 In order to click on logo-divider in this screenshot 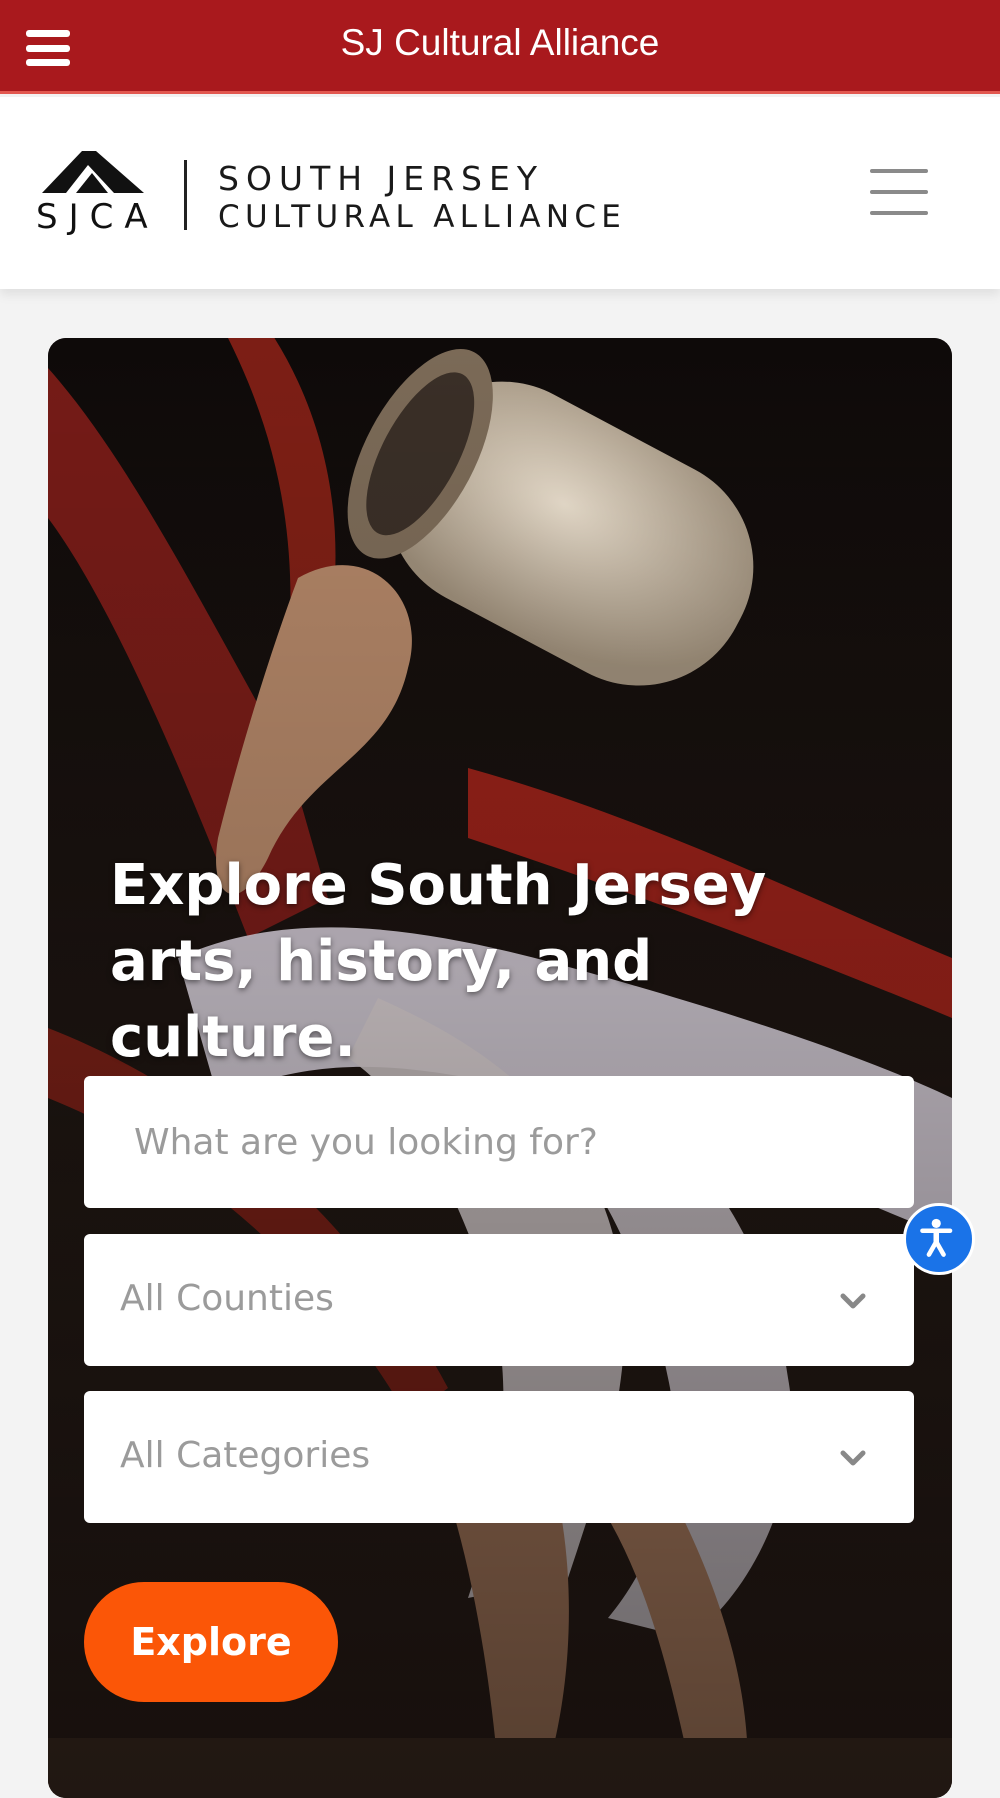, I will do `click(185, 195)`.